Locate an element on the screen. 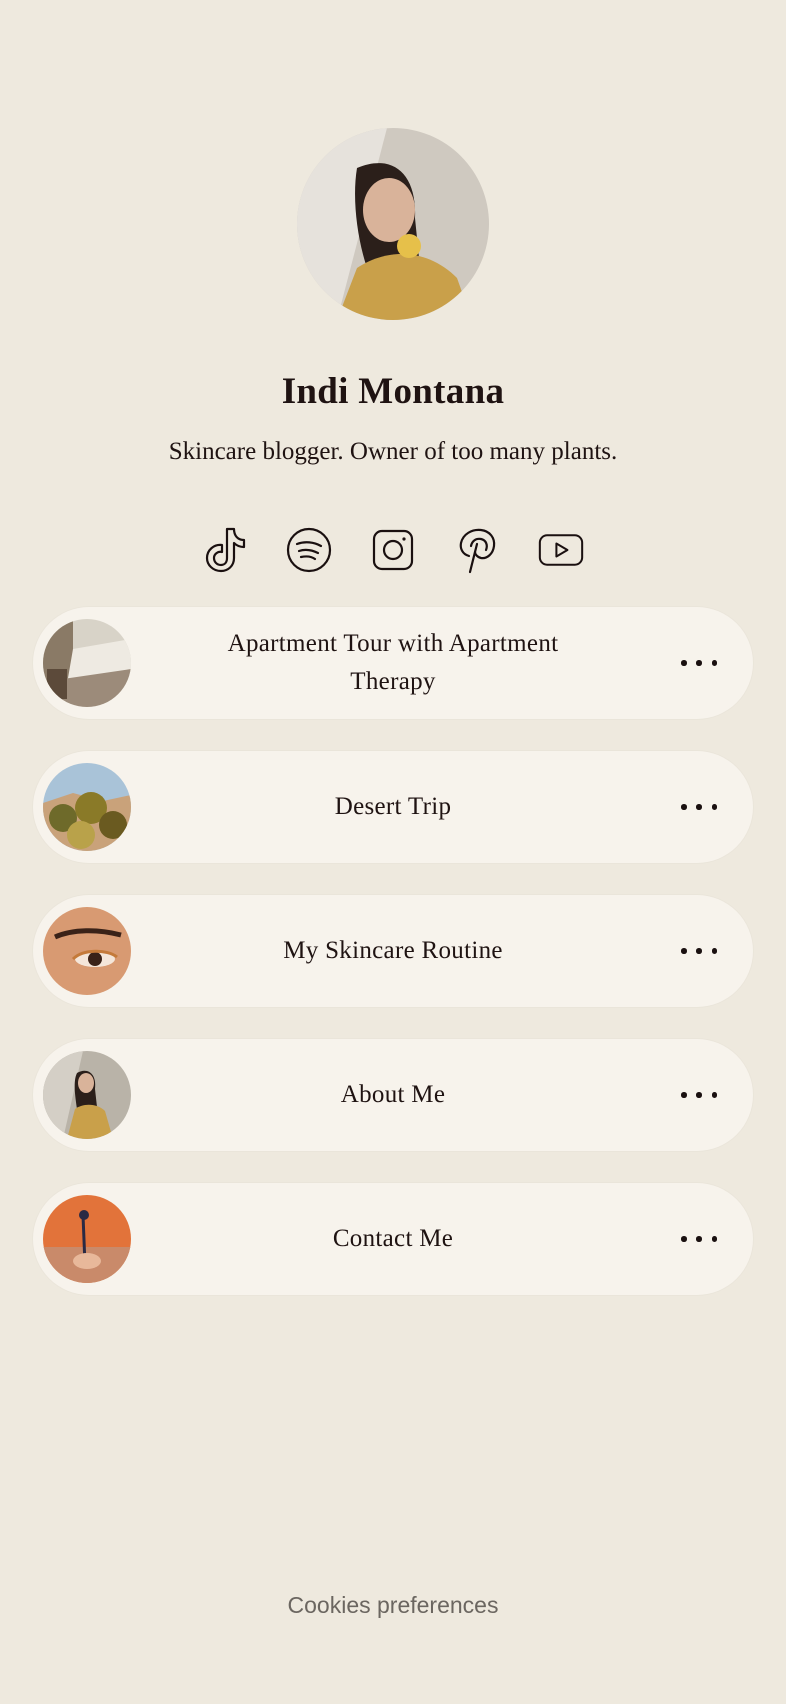 This screenshot has width=786, height=1704. youtube-icon is located at coordinates (561, 550).